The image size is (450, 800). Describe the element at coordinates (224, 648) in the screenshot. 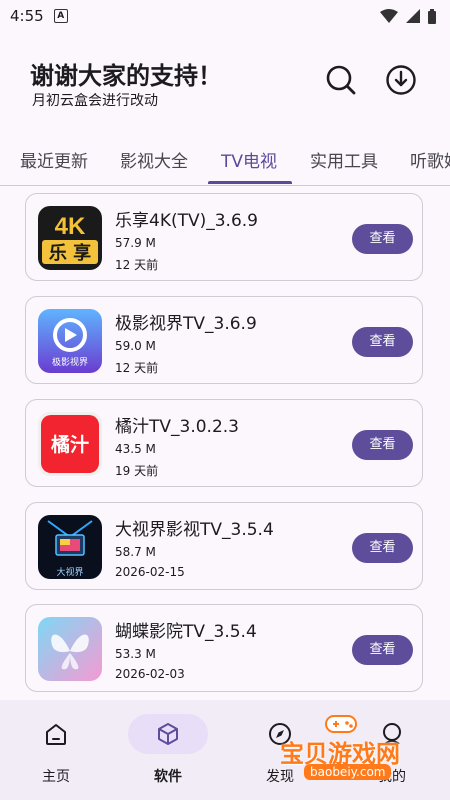

I see `list-item: 蝴蝶影院TV_3.5.4 53.3 M 2026-02-03 查看` at that location.